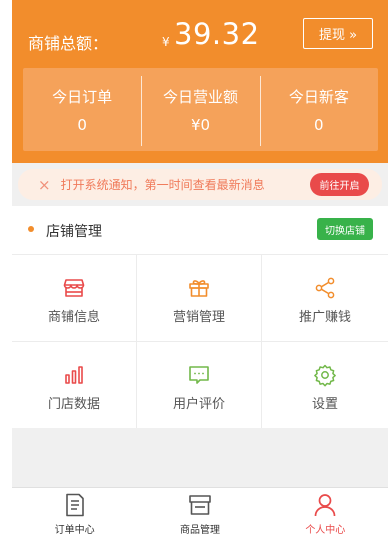 The width and height of the screenshot is (388, 535). Describe the element at coordinates (325, 505) in the screenshot. I see `user-icon` at that location.